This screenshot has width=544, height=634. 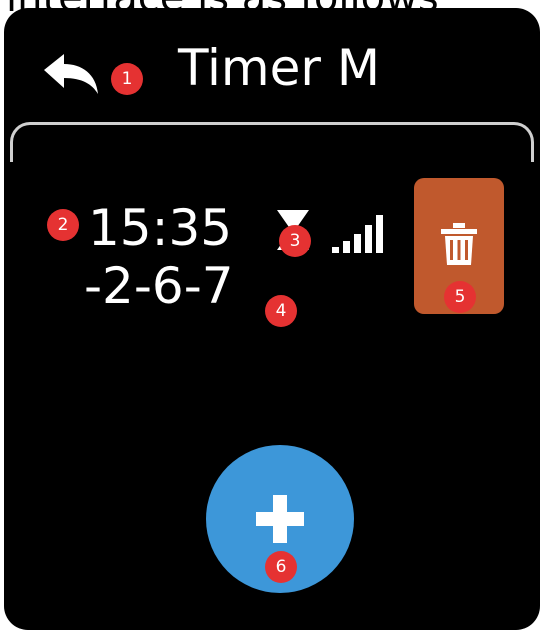 What do you see at coordinates (281, 311) in the screenshot?
I see `annotation-badge: 4` at bounding box center [281, 311].